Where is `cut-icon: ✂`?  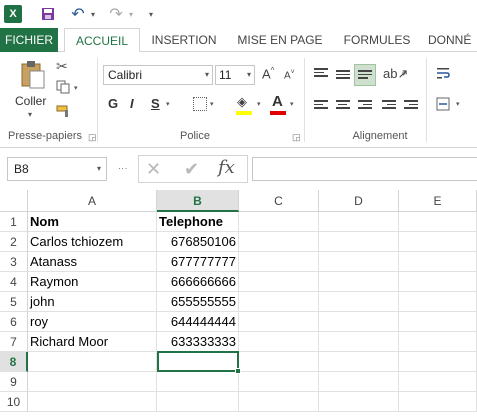 cut-icon: ✂ is located at coordinates (62, 66).